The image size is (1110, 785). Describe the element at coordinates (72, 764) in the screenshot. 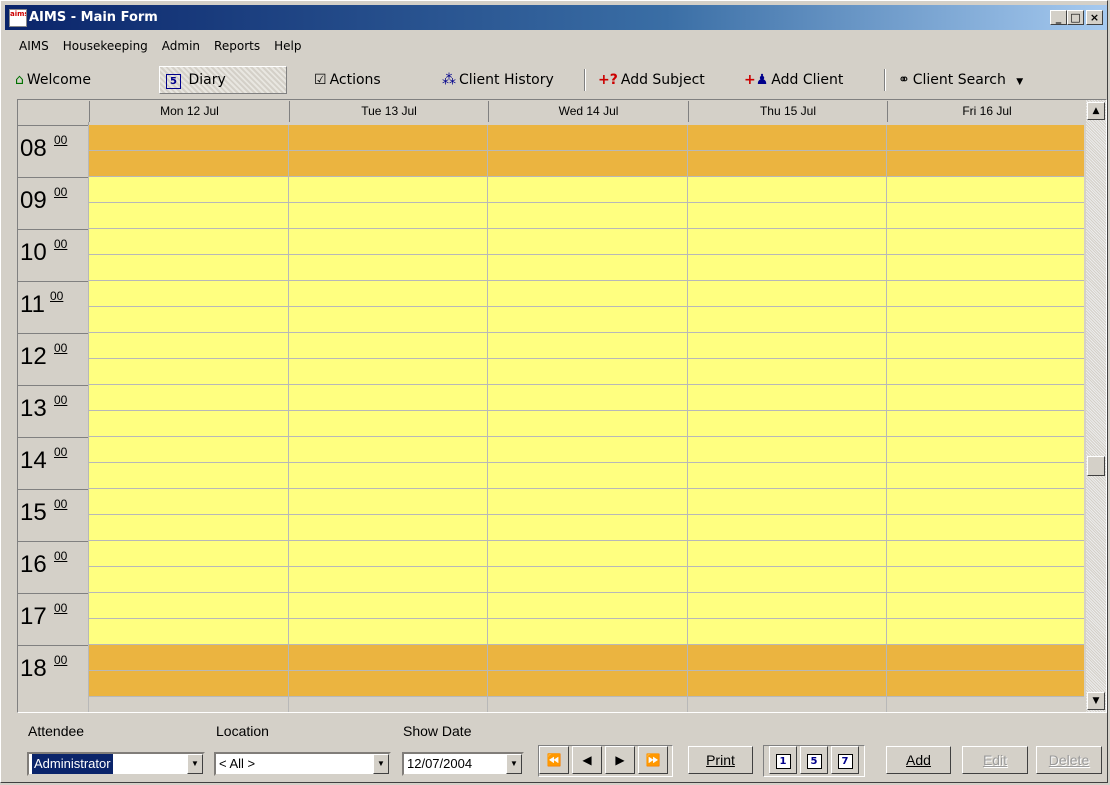

I see `attendee-value: Administrator` at that location.